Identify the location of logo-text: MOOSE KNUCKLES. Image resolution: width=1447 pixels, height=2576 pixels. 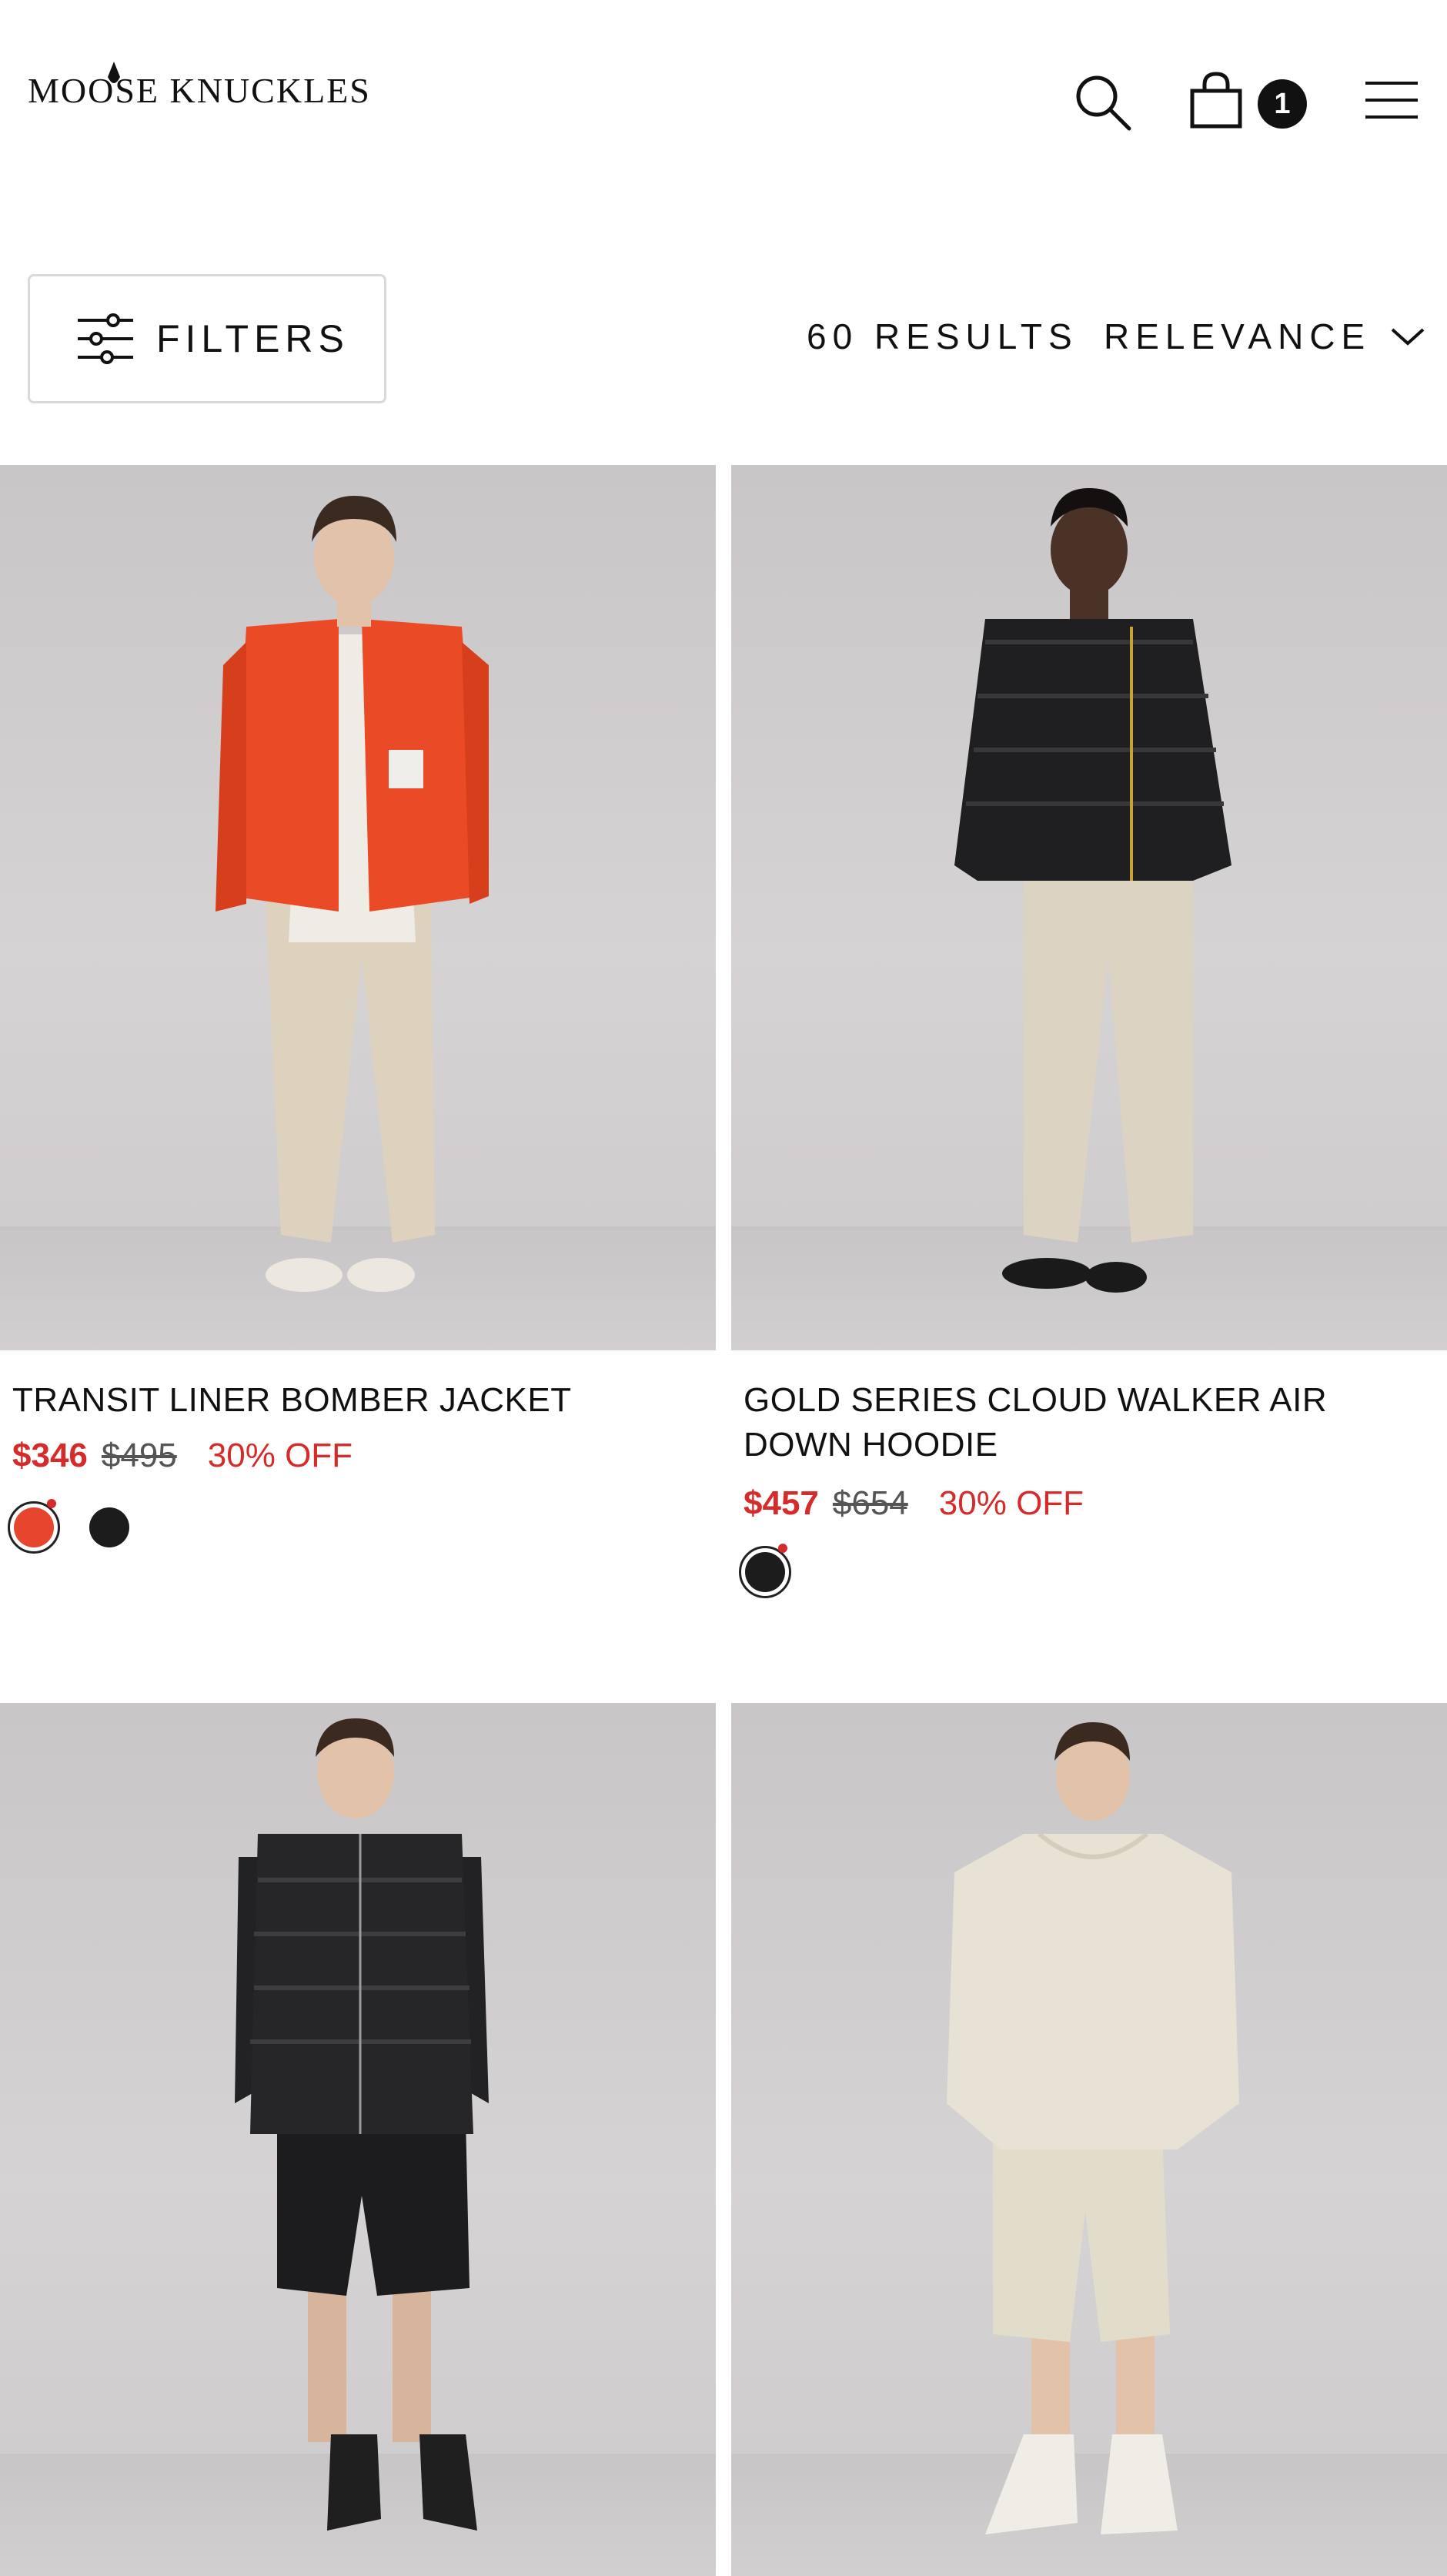
(199, 91).